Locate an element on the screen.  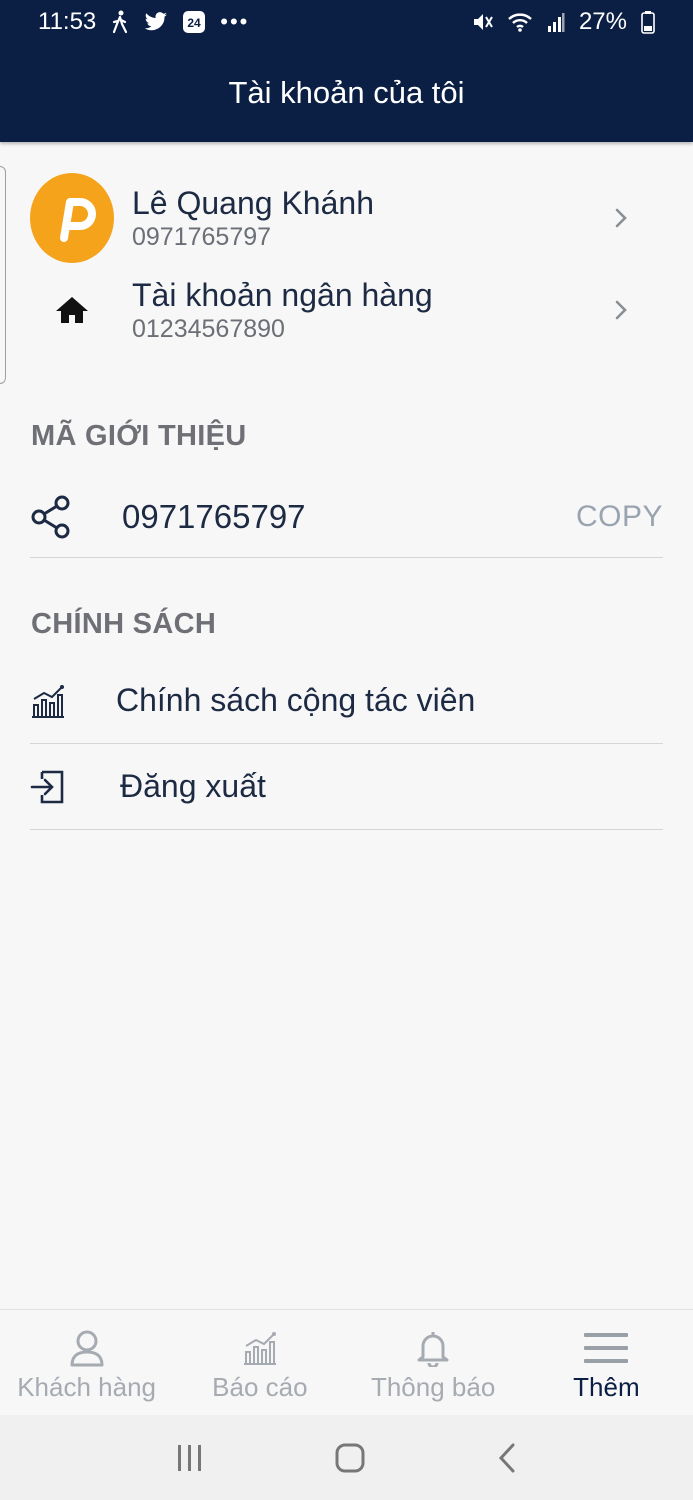
walking-icon is located at coordinates (120, 22).